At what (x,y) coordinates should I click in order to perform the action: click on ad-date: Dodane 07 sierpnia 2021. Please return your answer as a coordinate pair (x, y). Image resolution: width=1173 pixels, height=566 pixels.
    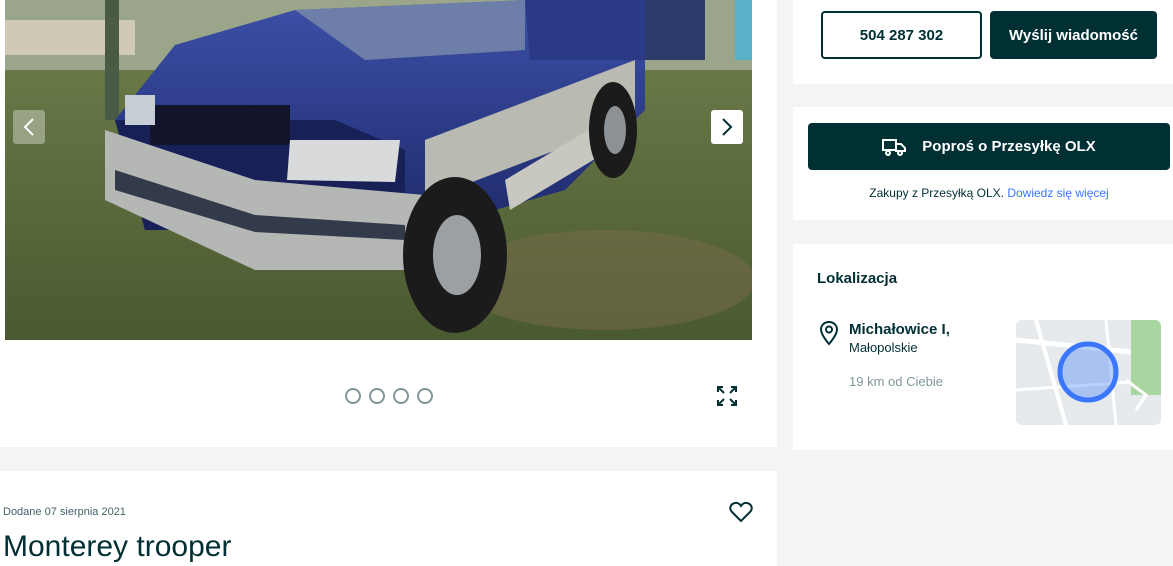
    Looking at the image, I should click on (64, 512).